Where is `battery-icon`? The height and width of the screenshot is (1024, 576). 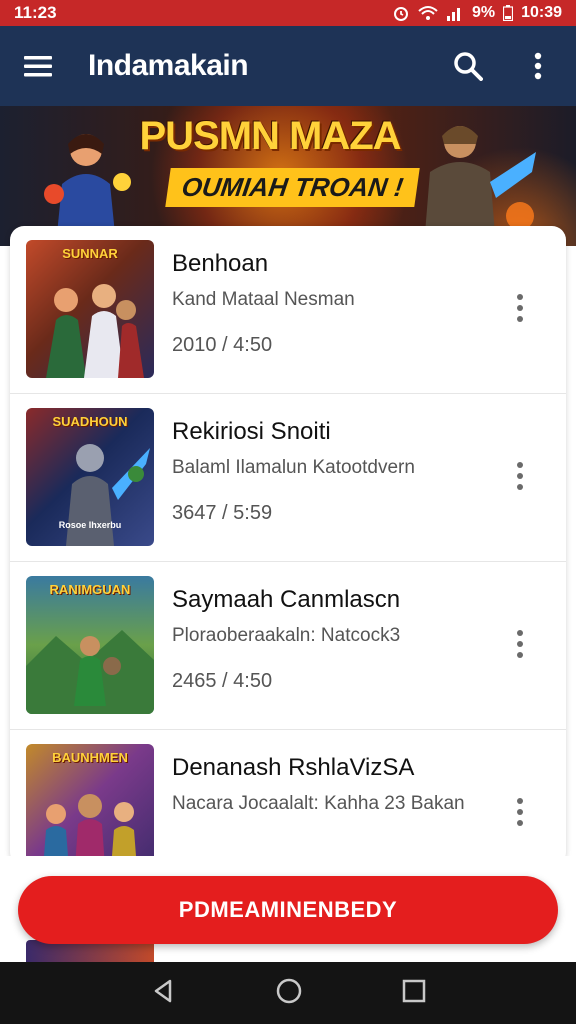
battery-icon is located at coordinates (508, 13).